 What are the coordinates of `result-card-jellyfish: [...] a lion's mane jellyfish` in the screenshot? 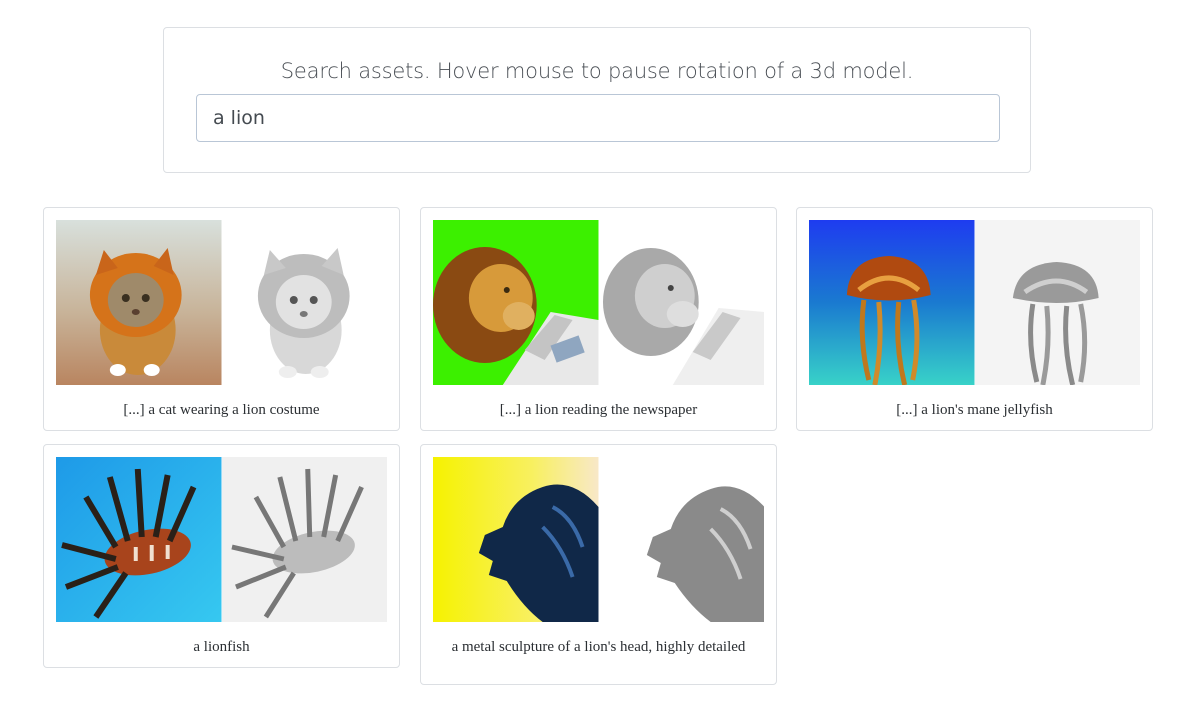 It's located at (974, 319).